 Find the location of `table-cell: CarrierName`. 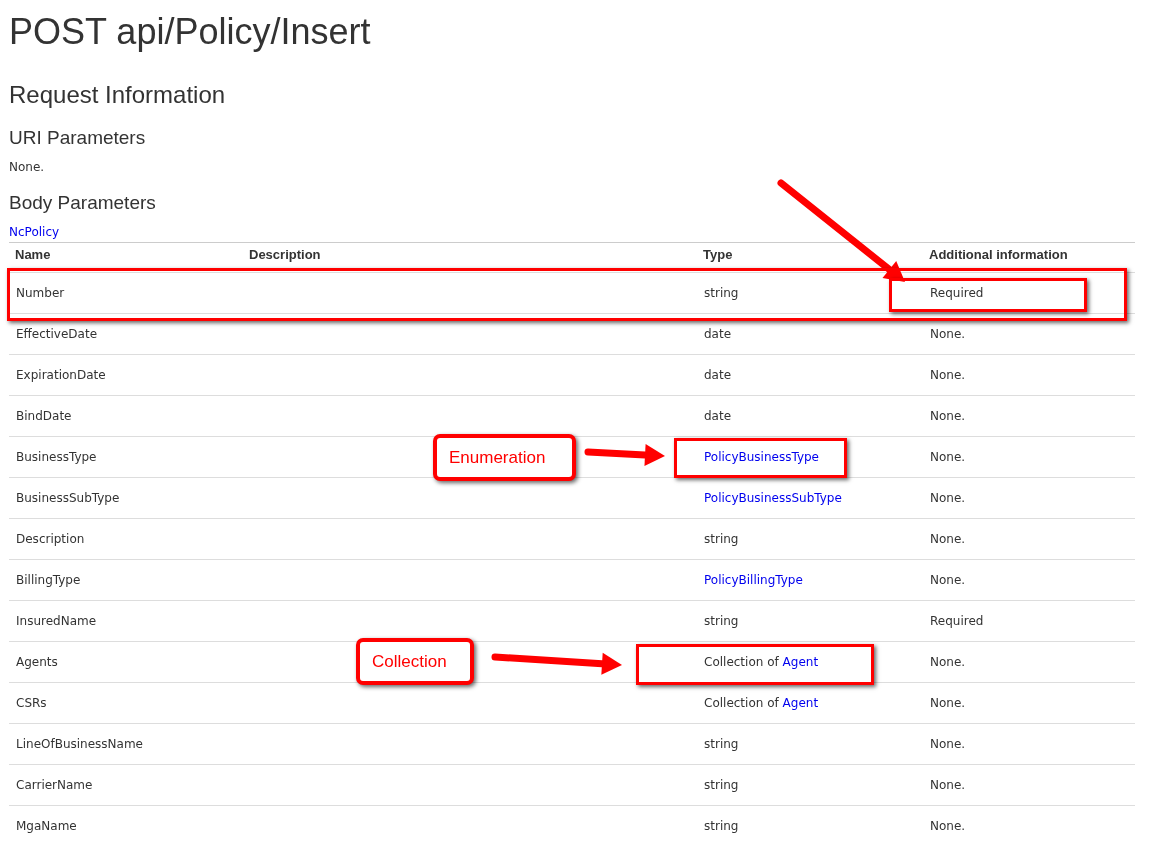

table-cell: CarrierName is located at coordinates (126, 785).